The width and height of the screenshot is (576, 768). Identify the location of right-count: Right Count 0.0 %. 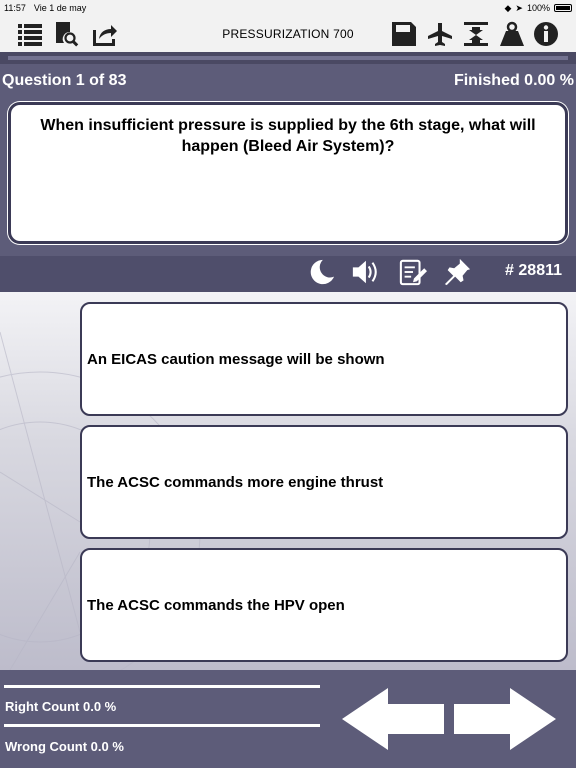
(61, 706).